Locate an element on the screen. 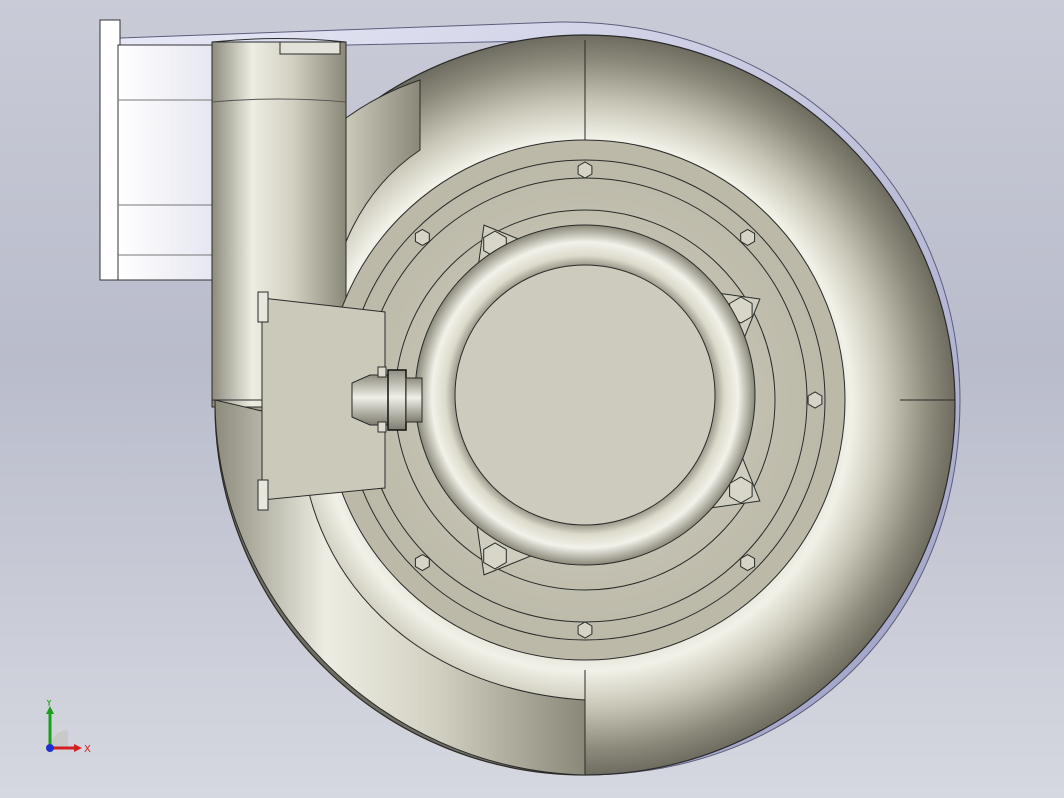 This screenshot has width=1064, height=798. y-axis-label: Y is located at coordinates (49, 704).